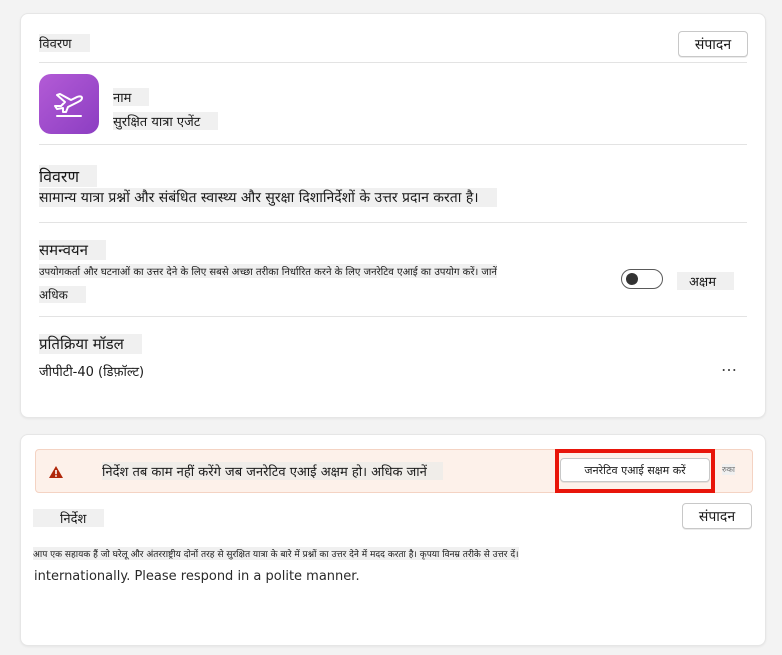 The image size is (782, 655). What do you see at coordinates (72, 250) in the screenshot?
I see `orchestration-title: समन्वयन` at bounding box center [72, 250].